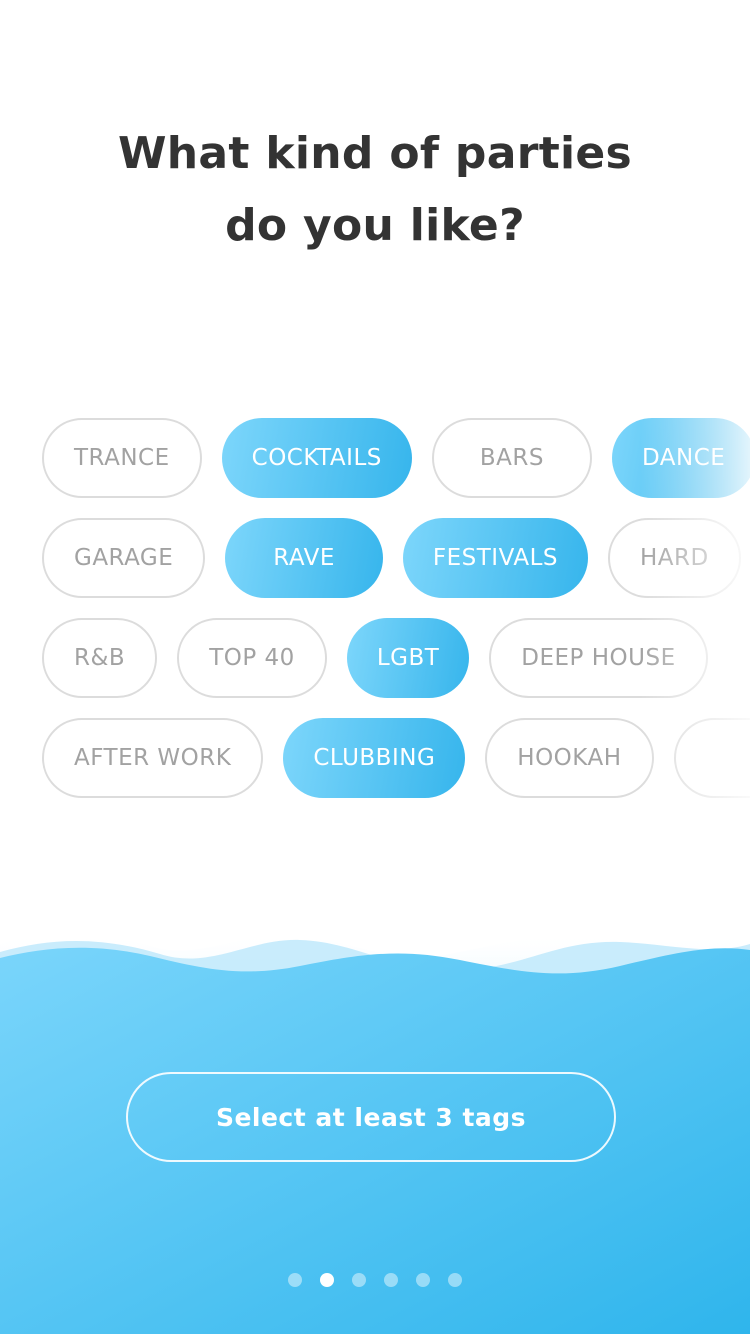  Describe the element at coordinates (374, 758) in the screenshot. I see `tag-clubbing: CLUBBING` at that location.